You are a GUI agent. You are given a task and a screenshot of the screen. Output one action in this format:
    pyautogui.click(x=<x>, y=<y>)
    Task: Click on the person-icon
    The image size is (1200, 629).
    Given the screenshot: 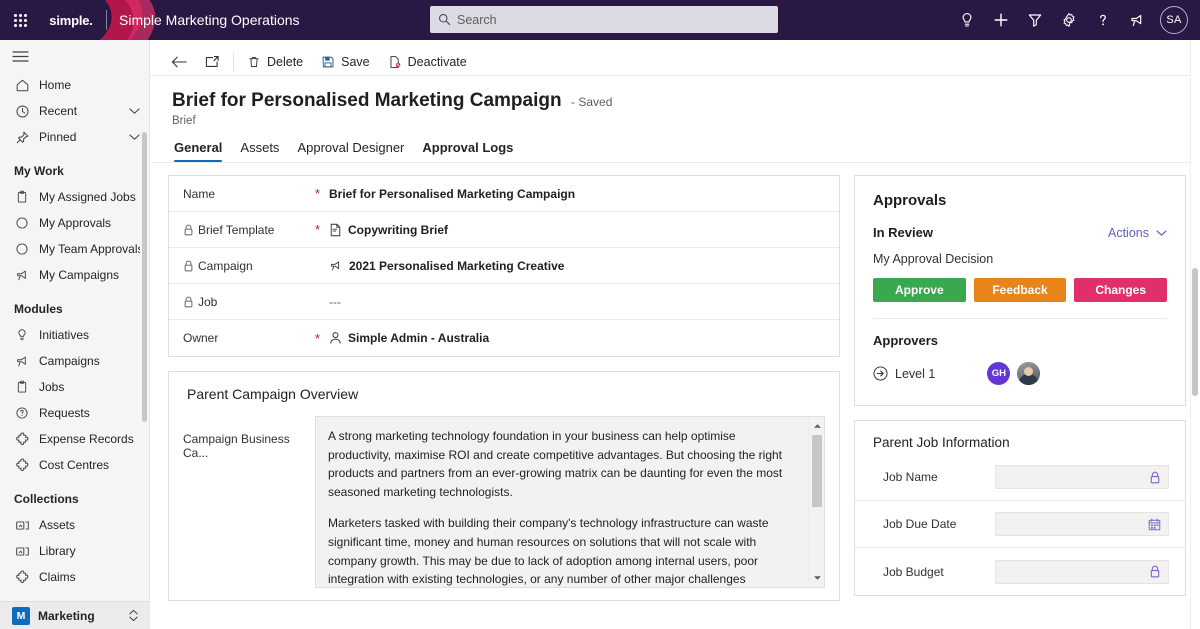 What is the action you would take?
    pyautogui.click(x=335, y=338)
    